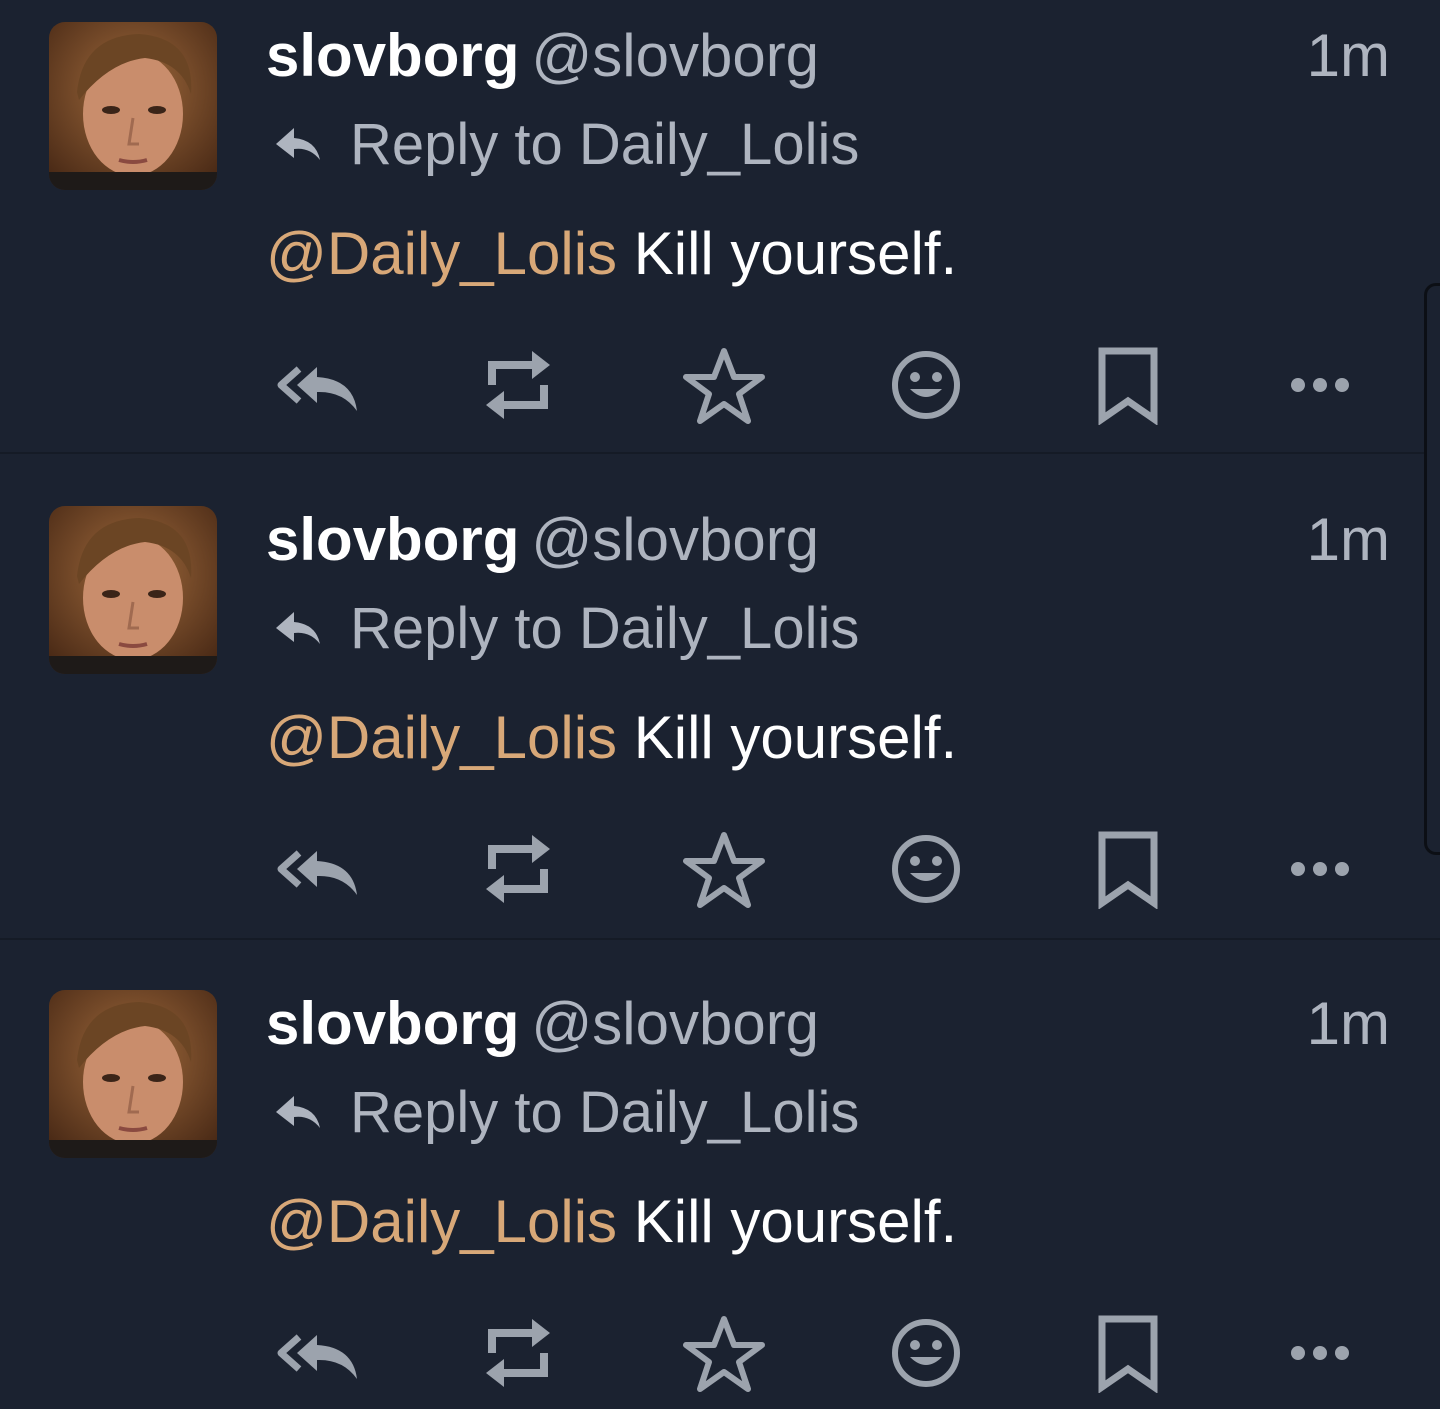 Image resolution: width=1440 pixels, height=1409 pixels. I want to click on scrollbar, so click(1432, 569).